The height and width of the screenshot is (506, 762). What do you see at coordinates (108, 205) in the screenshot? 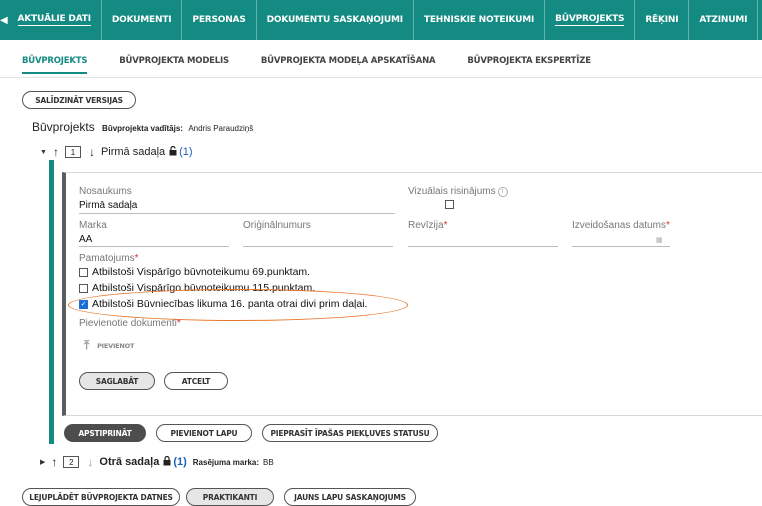
I see `name-input: Pirmā sadaļa` at bounding box center [108, 205].